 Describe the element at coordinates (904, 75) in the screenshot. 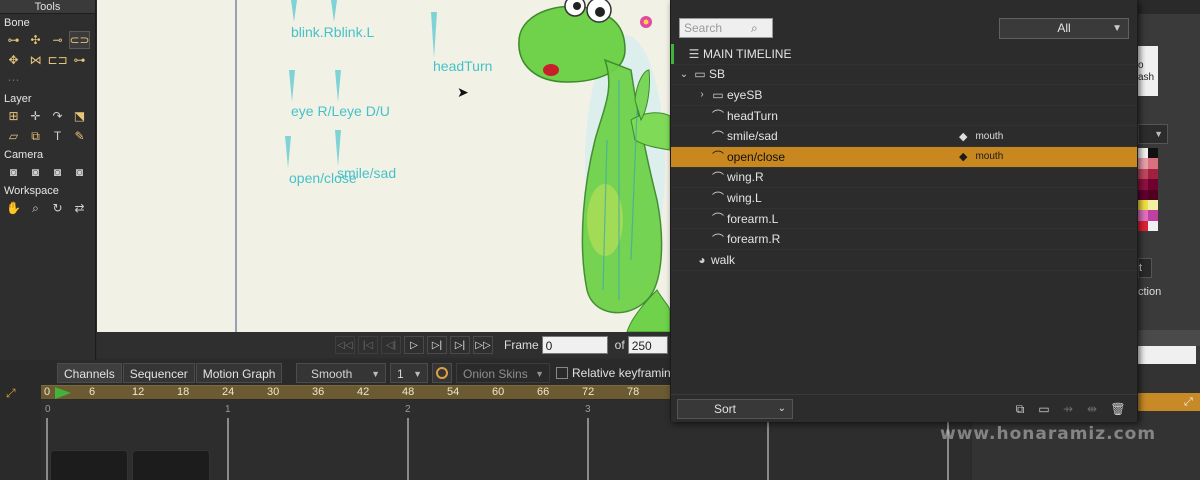

I see `layer-row-sb: ⌄ ▭ SB` at that location.